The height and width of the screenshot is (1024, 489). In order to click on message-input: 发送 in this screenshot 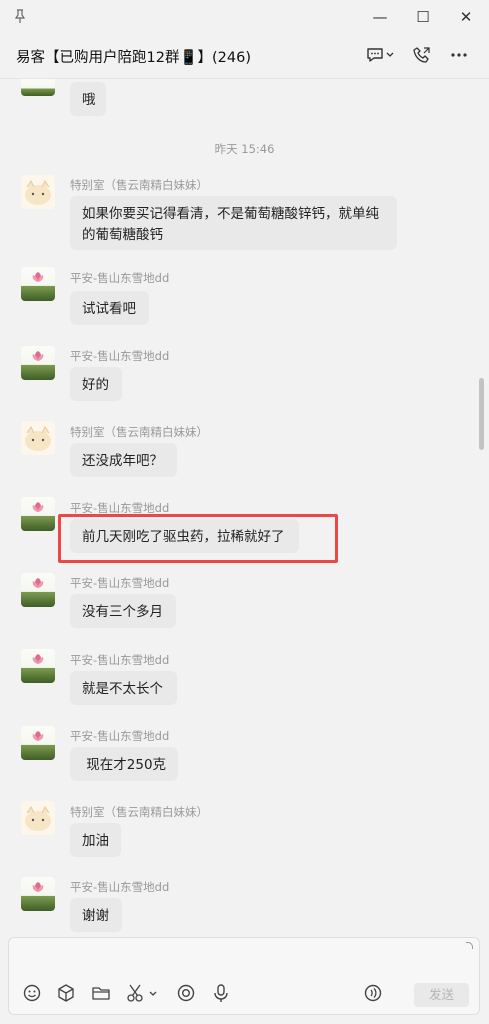, I will do `click(244, 976)`.